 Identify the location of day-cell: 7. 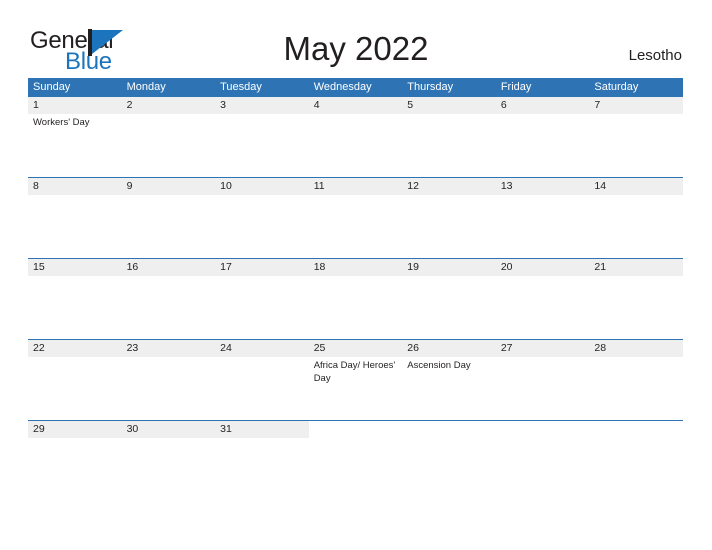
(636, 137).